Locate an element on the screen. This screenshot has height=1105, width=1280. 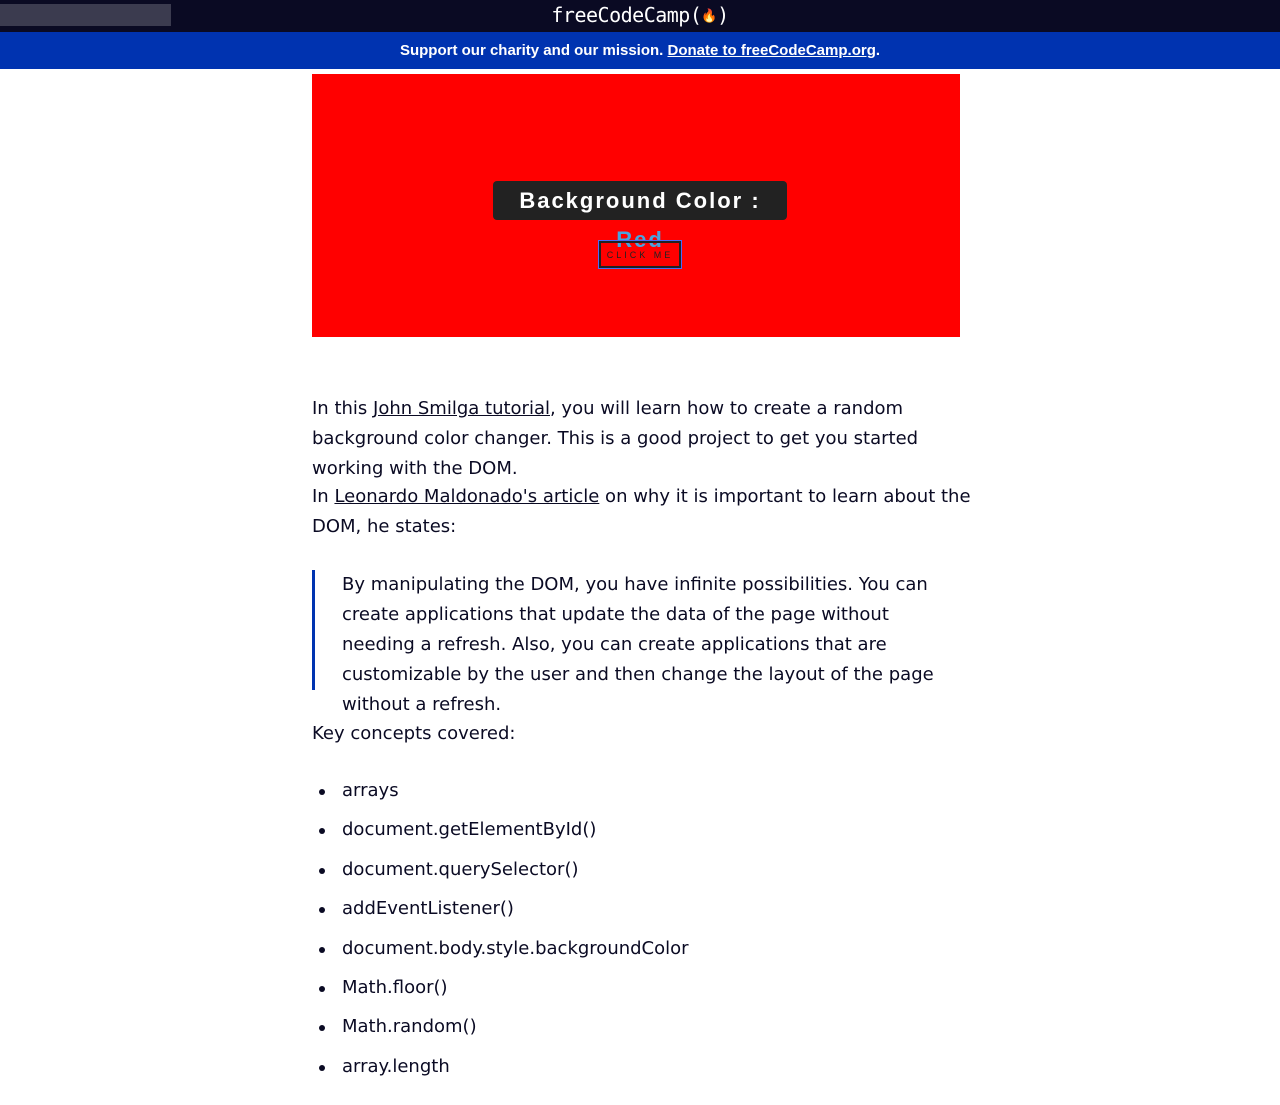
list-item: arrays is located at coordinates (500, 795).